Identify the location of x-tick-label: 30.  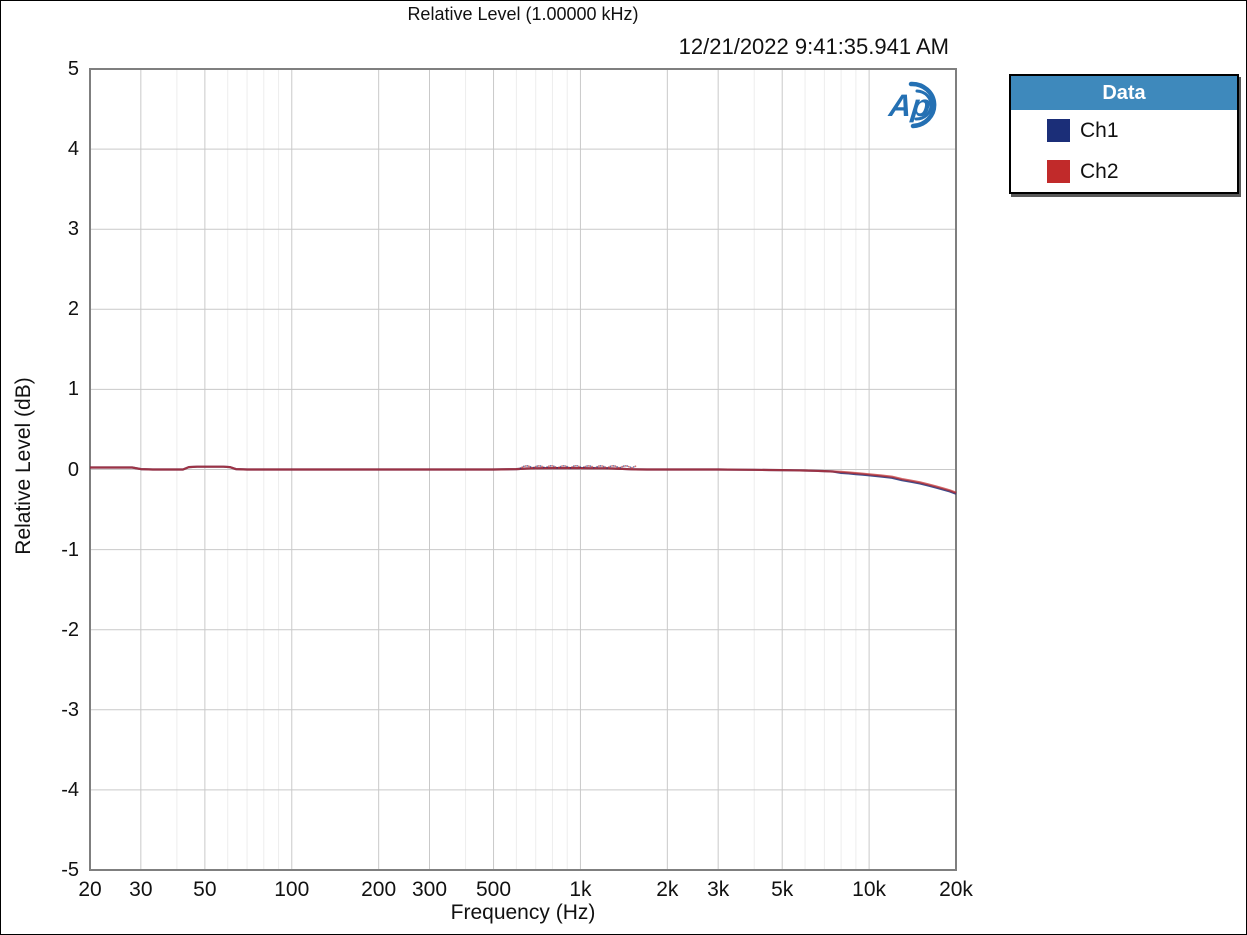
(141, 889).